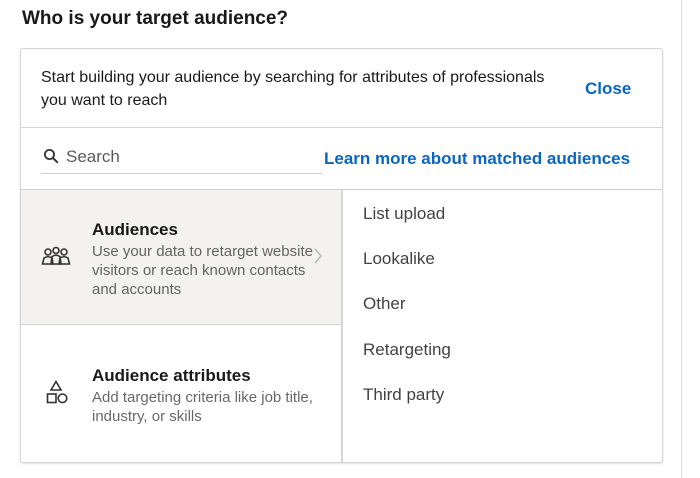 This screenshot has width=700, height=478. I want to click on learn-more-link: Learn more about matched audiences, so click(477, 159).